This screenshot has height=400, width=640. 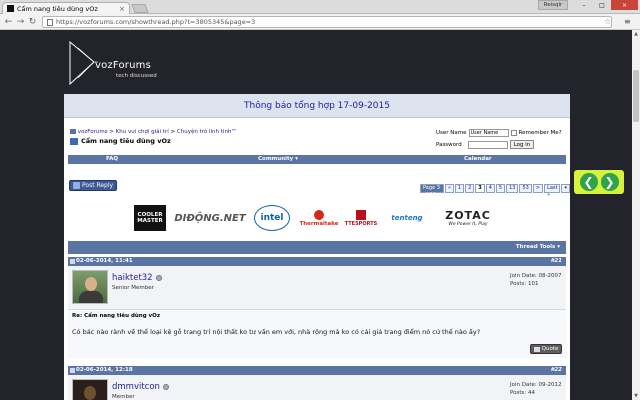 I want to click on password-label: Password, so click(x=449, y=144).